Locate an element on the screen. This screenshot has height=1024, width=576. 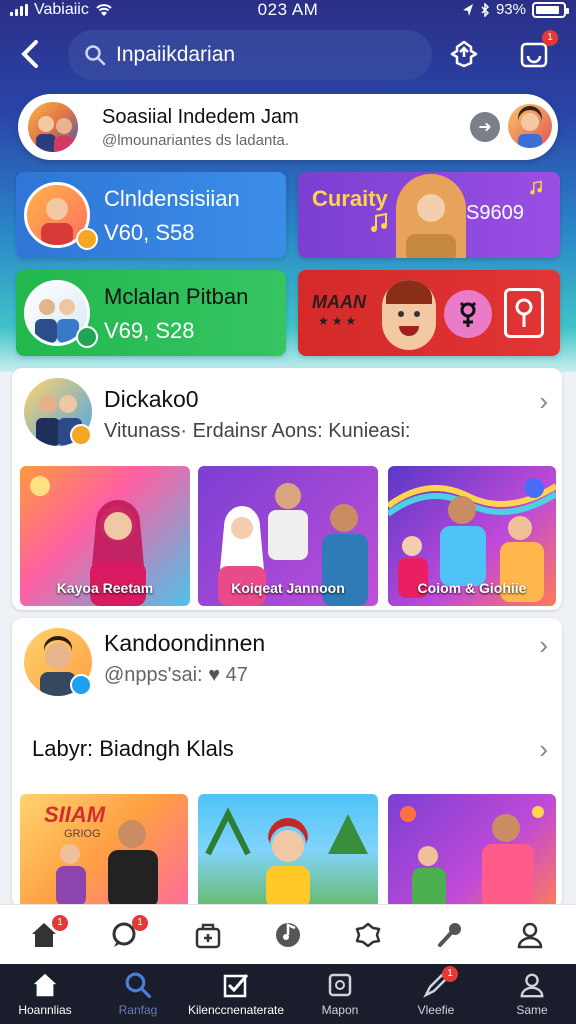
tile-value: V69, S28 is located at coordinates (149, 330).